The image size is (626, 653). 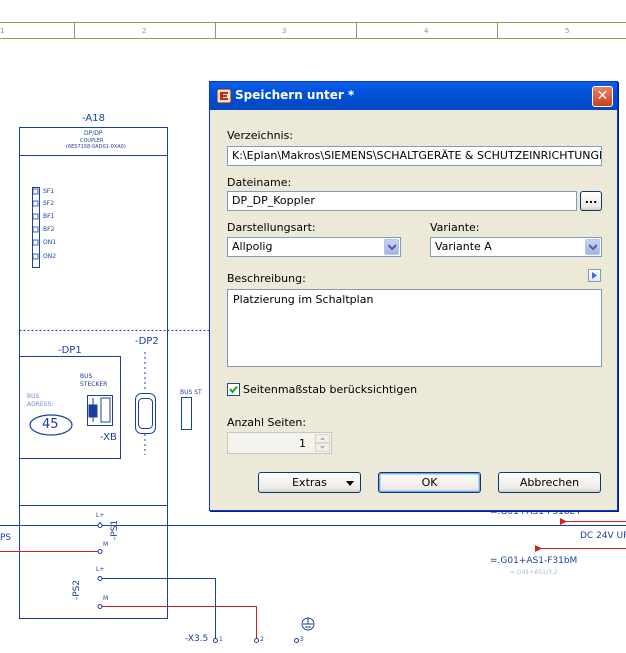 I want to click on terminal-2: 2, so click(x=262, y=639).